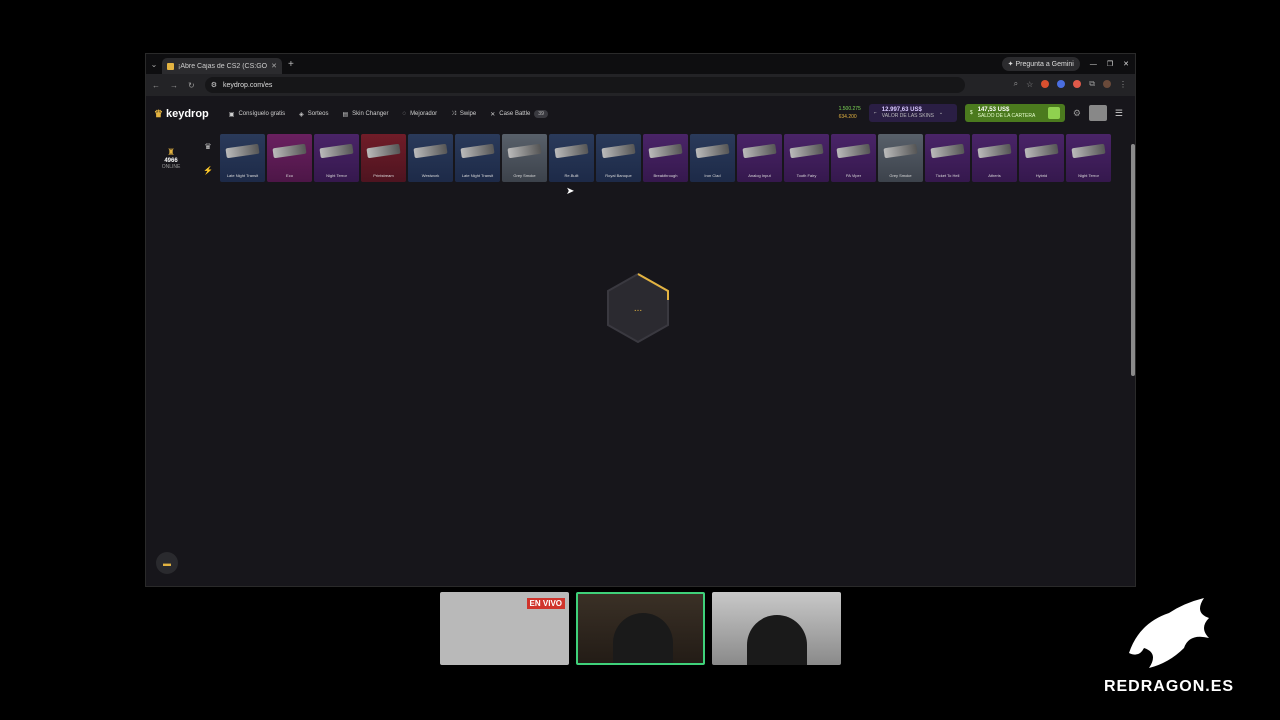  What do you see at coordinates (154, 64) in the screenshot?
I see `tab-search-icon: ⌄` at bounding box center [154, 64].